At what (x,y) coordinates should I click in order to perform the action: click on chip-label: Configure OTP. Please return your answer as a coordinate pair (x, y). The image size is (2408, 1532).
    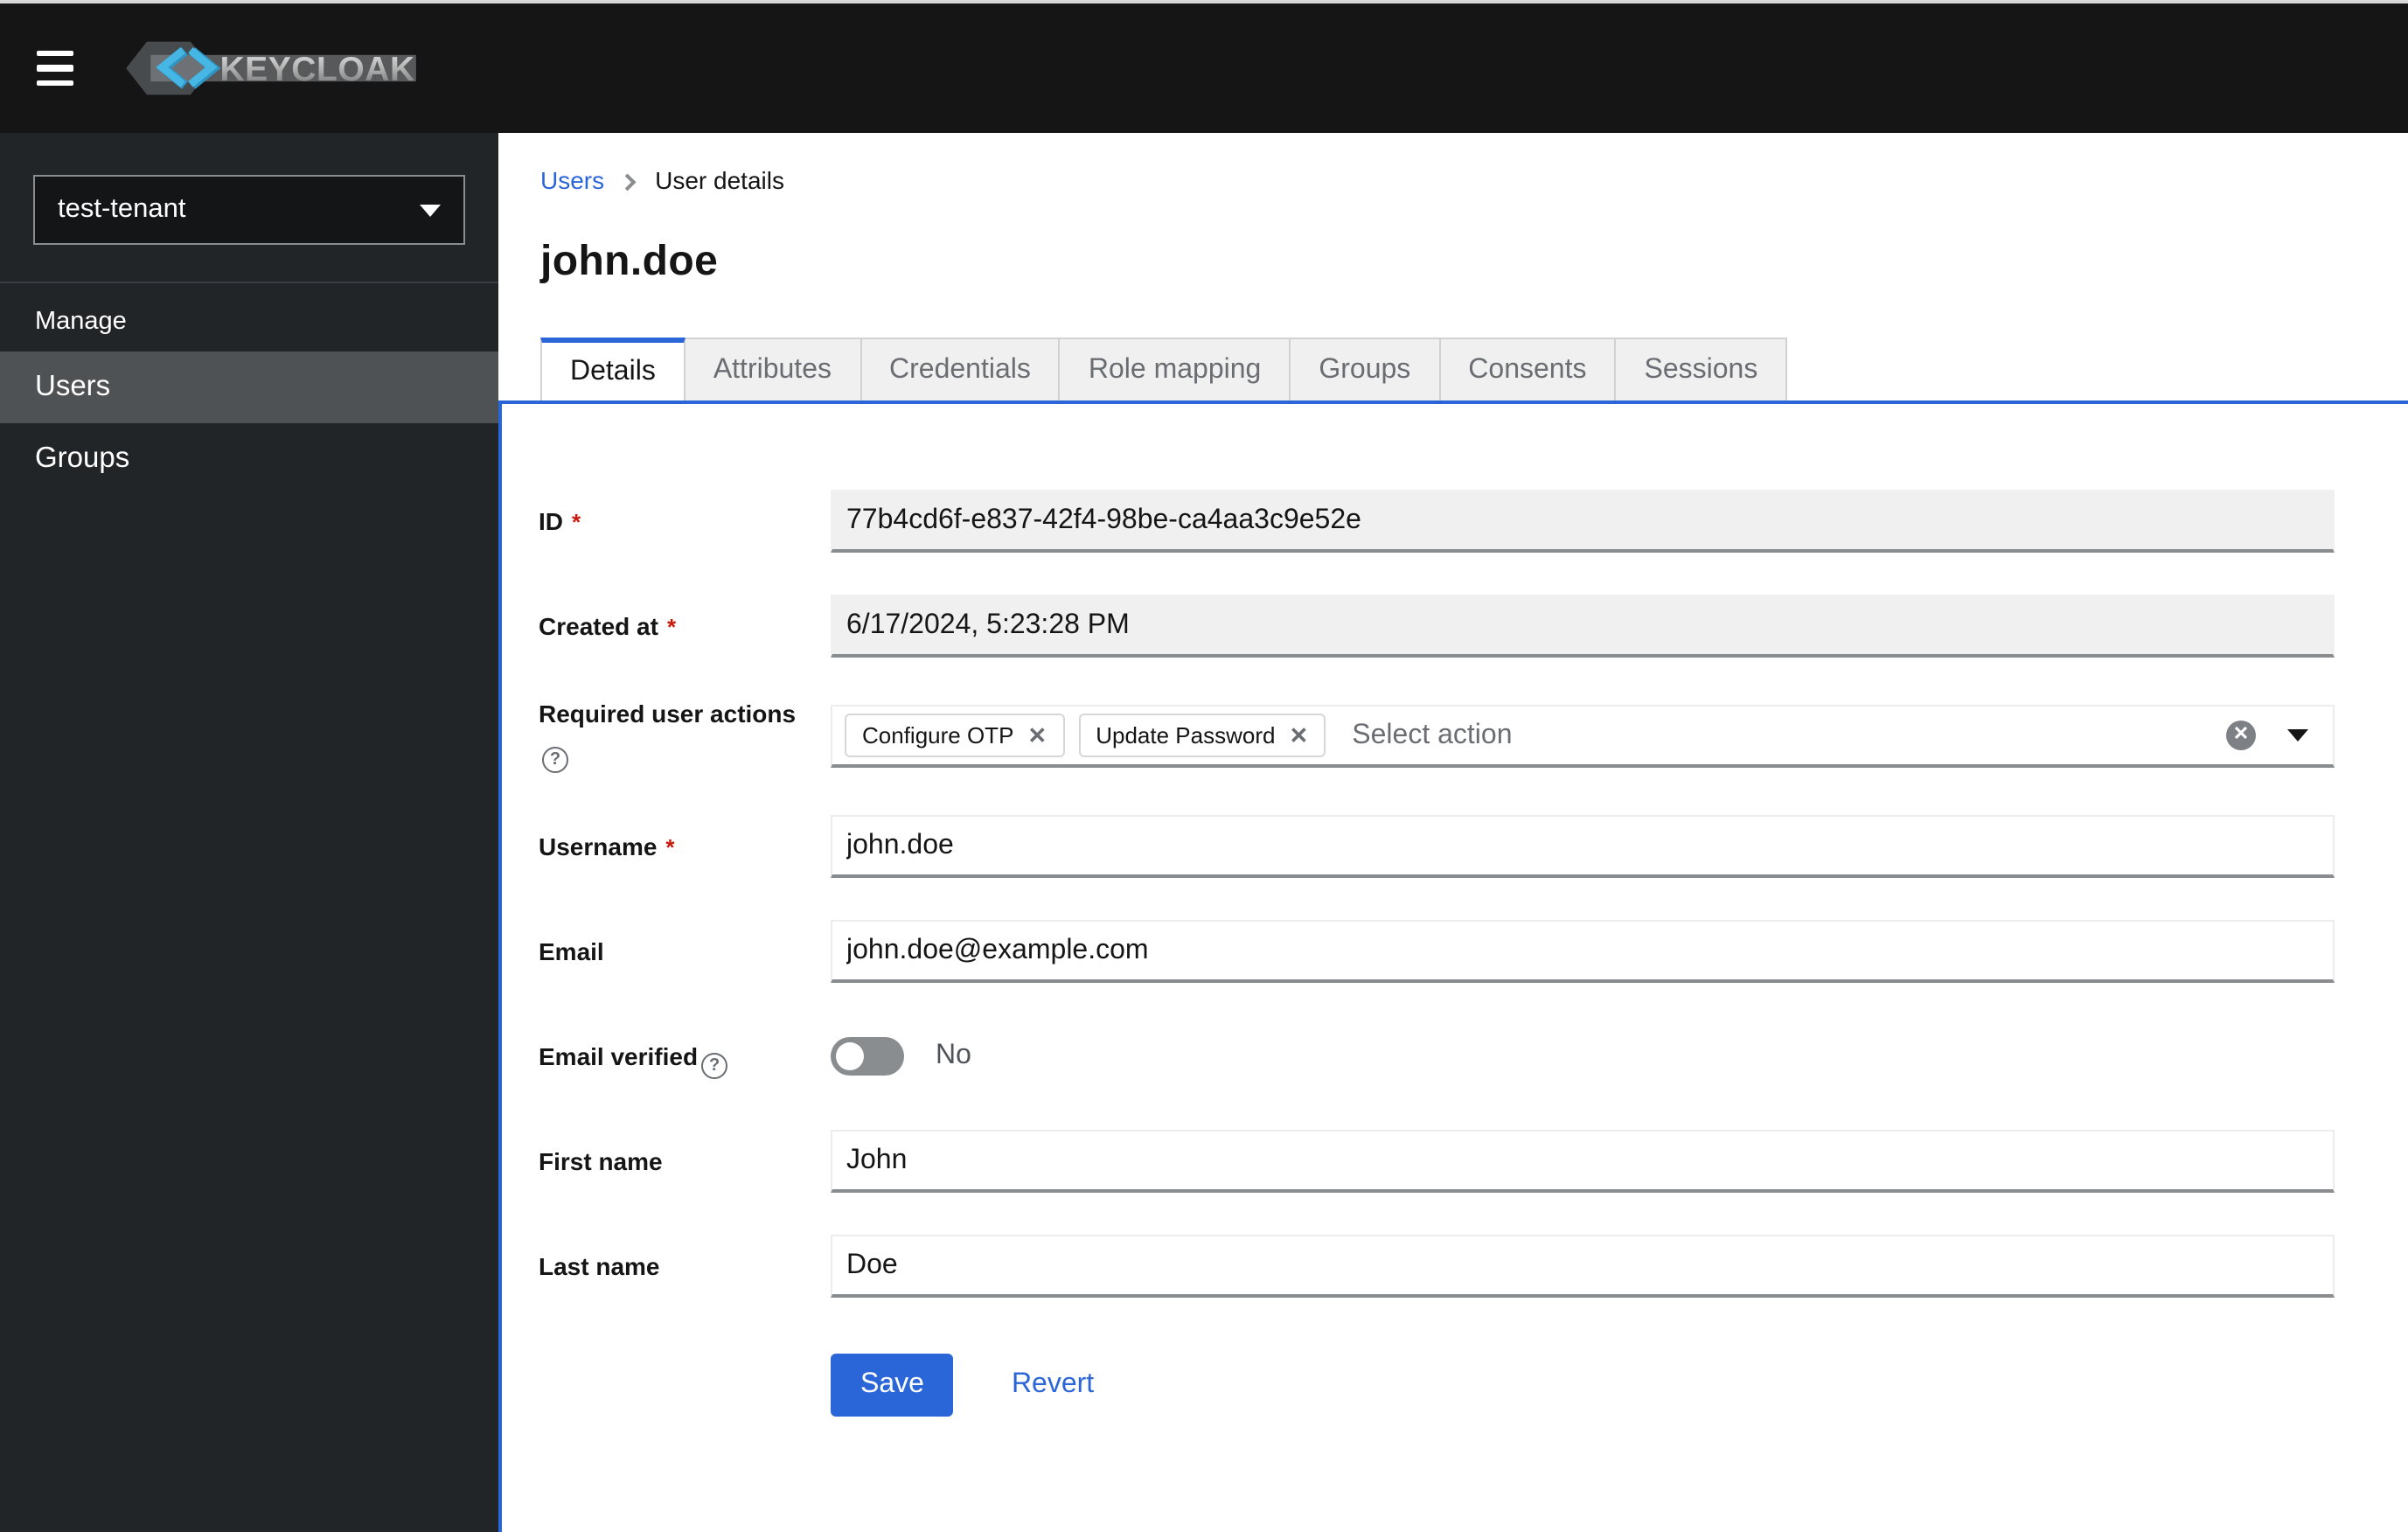
    Looking at the image, I should click on (938, 735).